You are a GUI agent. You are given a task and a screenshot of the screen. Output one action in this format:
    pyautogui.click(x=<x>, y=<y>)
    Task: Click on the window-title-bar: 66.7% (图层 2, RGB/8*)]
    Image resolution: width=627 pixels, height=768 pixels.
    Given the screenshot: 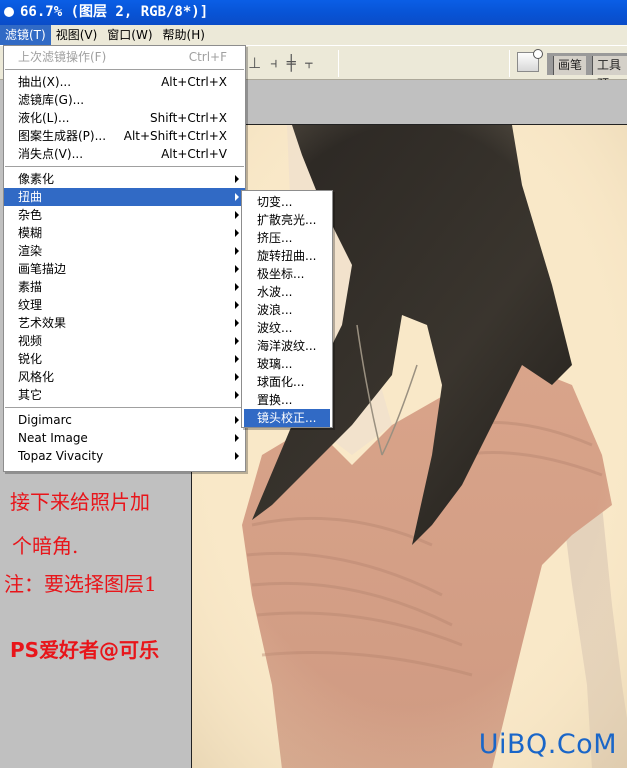 What is the action you would take?
    pyautogui.click(x=313, y=12)
    